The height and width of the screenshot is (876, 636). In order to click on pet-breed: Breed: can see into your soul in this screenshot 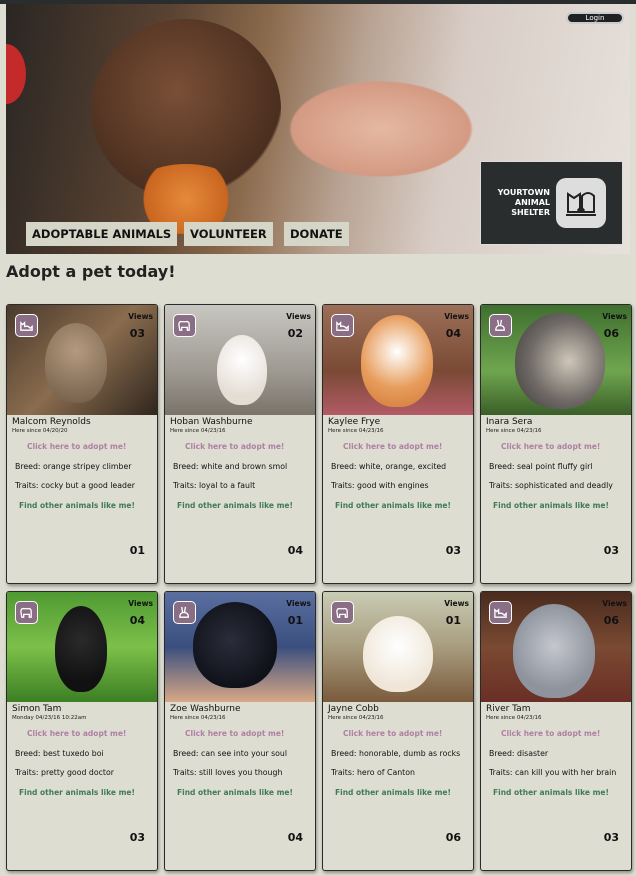, I will do `click(230, 753)`.